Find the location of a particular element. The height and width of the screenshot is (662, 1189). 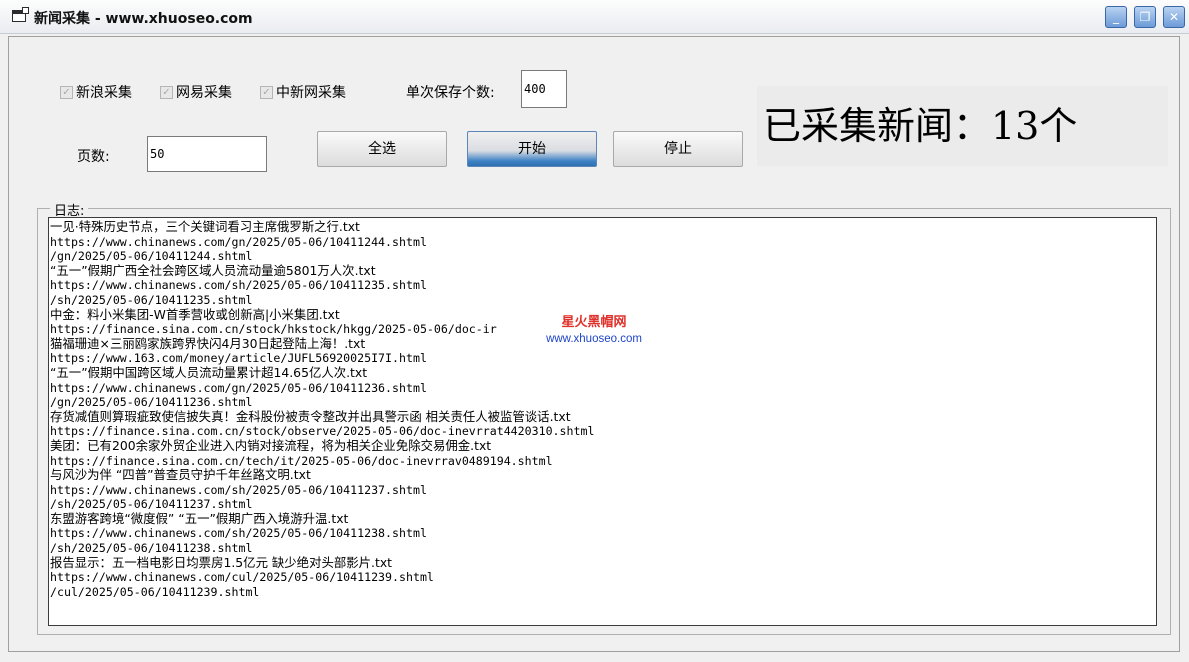

log-line: /sh/2025/05-06/10411237.shtml is located at coordinates (151, 504).